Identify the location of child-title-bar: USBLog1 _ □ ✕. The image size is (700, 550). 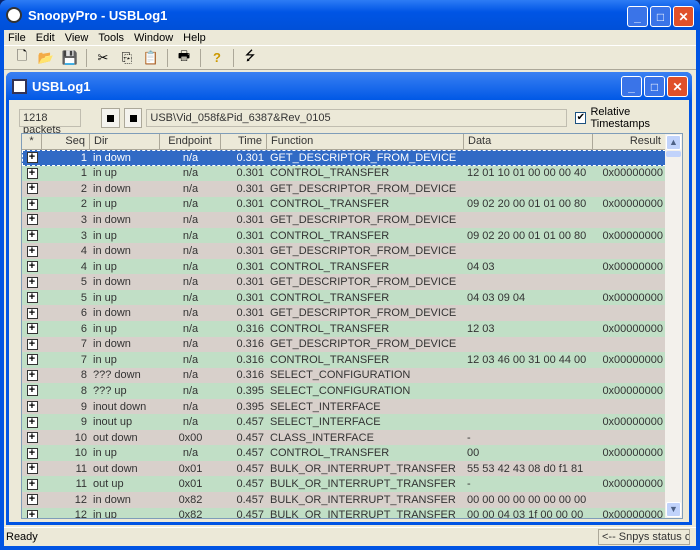
(349, 86).